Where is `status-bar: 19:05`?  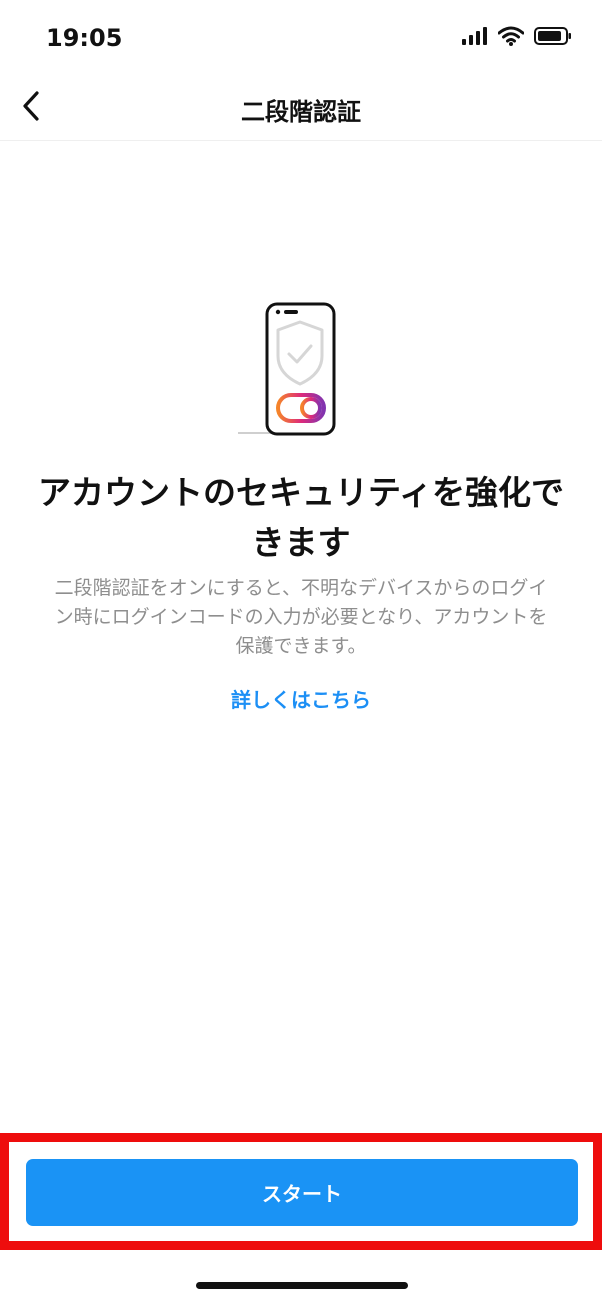
status-bar: 19:05 is located at coordinates (301, 39).